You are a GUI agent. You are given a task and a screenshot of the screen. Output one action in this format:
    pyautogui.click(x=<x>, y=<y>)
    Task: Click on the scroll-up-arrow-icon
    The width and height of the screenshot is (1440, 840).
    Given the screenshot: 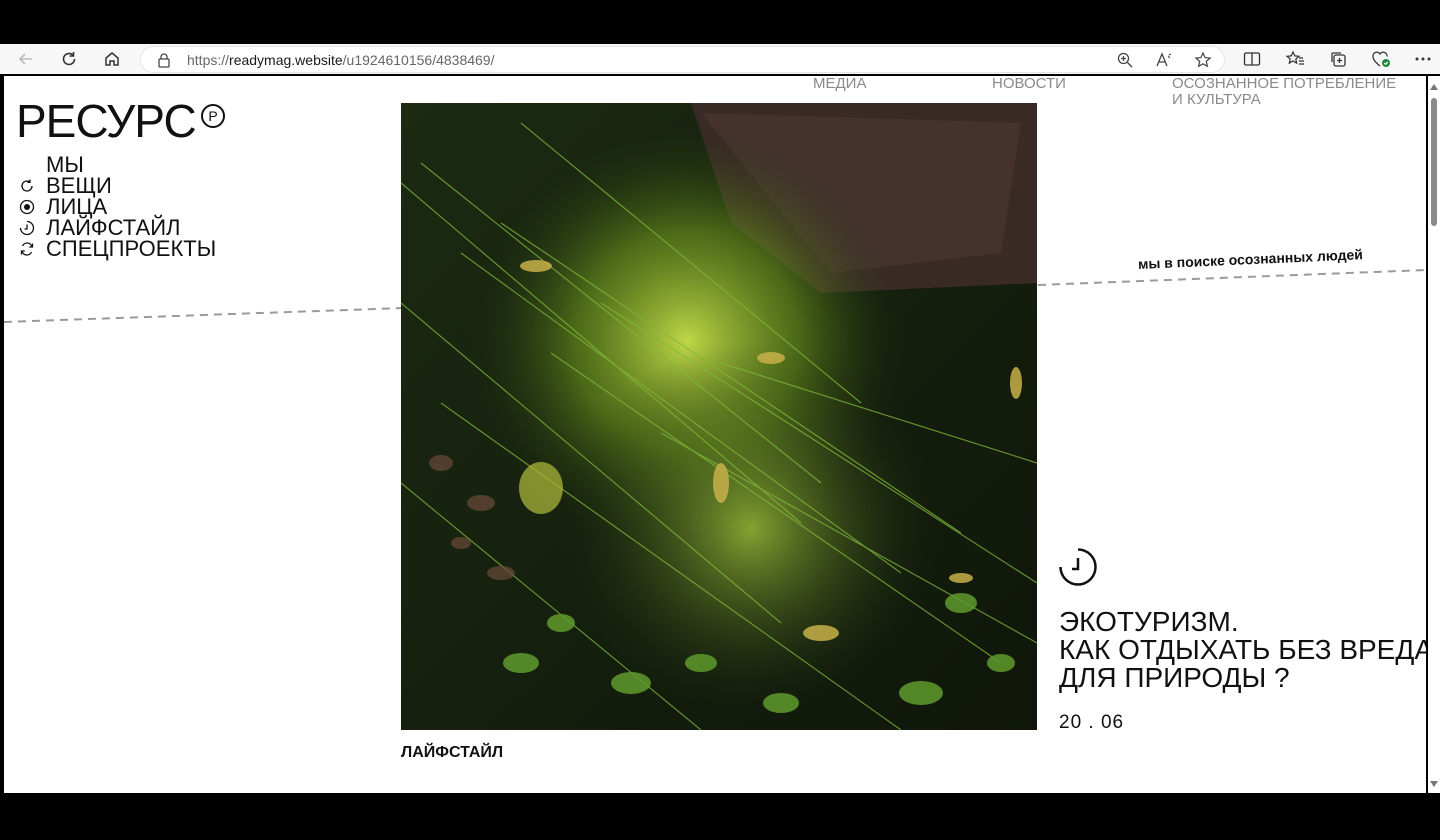 What is the action you would take?
    pyautogui.click(x=1434, y=87)
    